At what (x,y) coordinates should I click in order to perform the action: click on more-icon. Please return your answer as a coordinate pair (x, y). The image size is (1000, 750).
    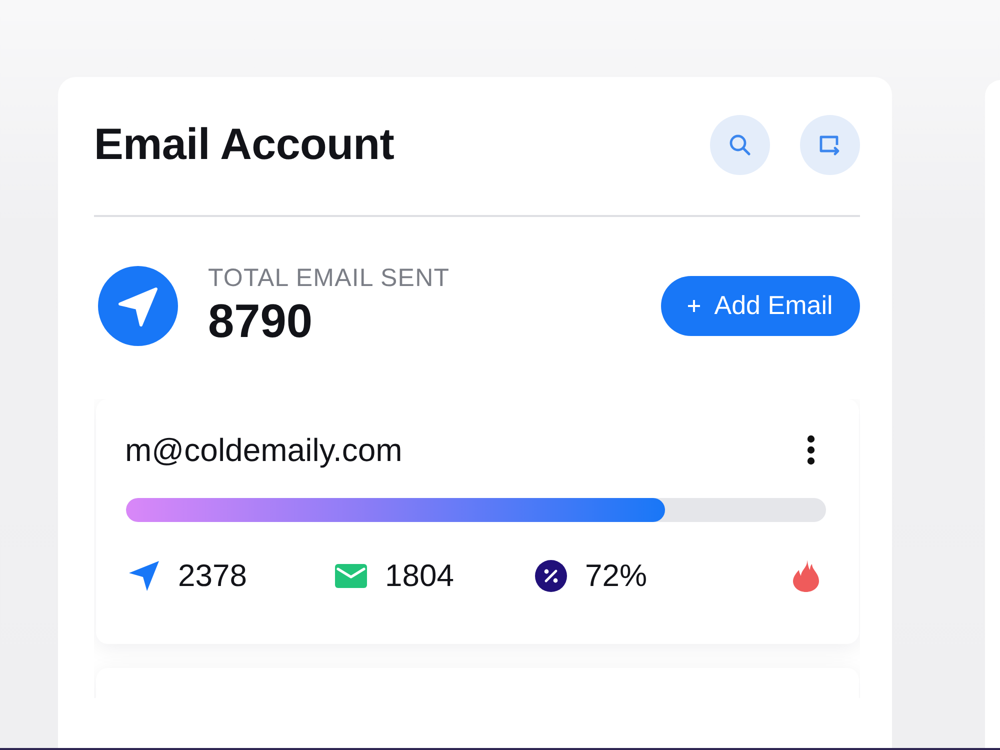
    Looking at the image, I should click on (811, 450).